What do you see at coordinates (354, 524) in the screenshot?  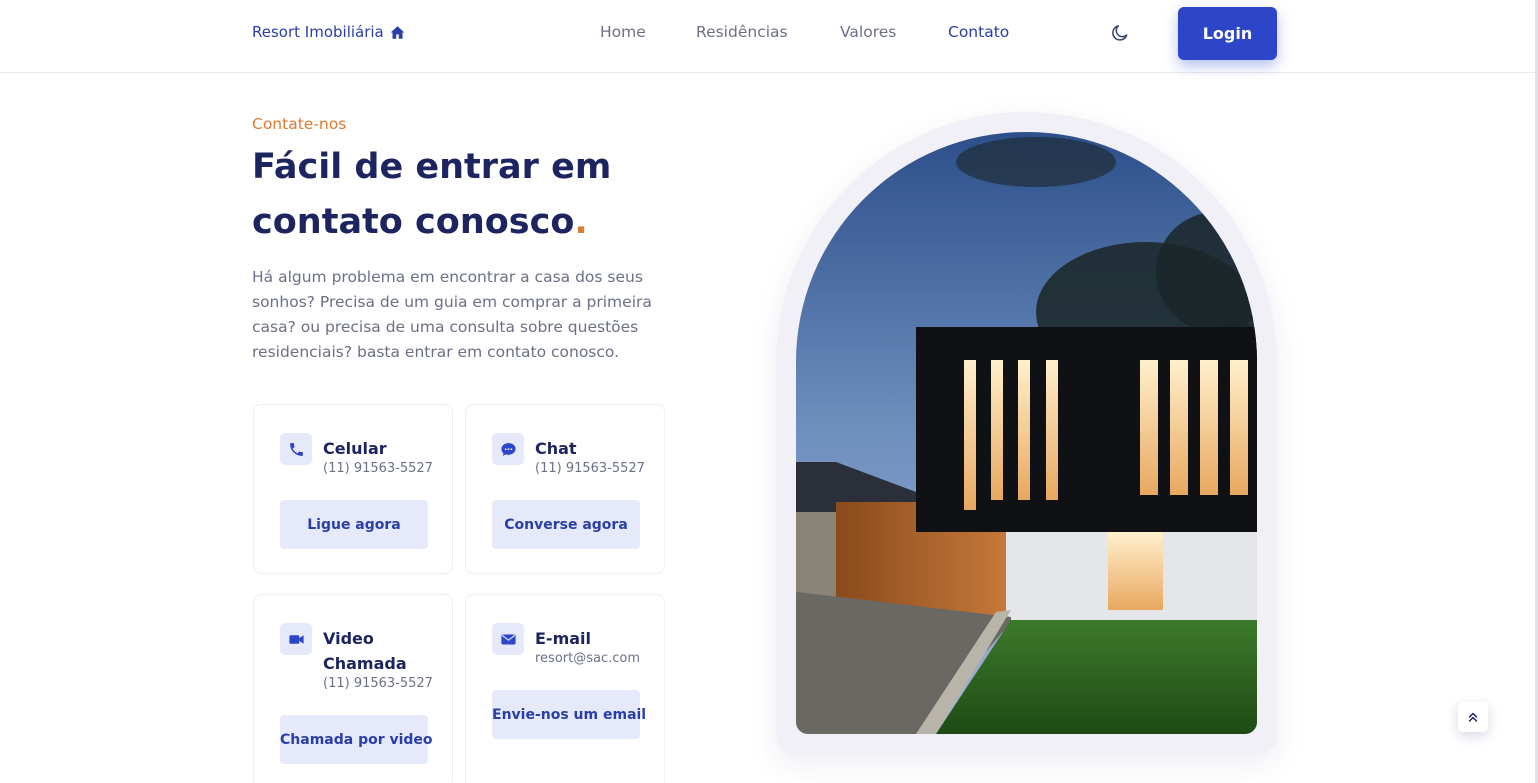 I see `call-now-button: Ligue agora` at bounding box center [354, 524].